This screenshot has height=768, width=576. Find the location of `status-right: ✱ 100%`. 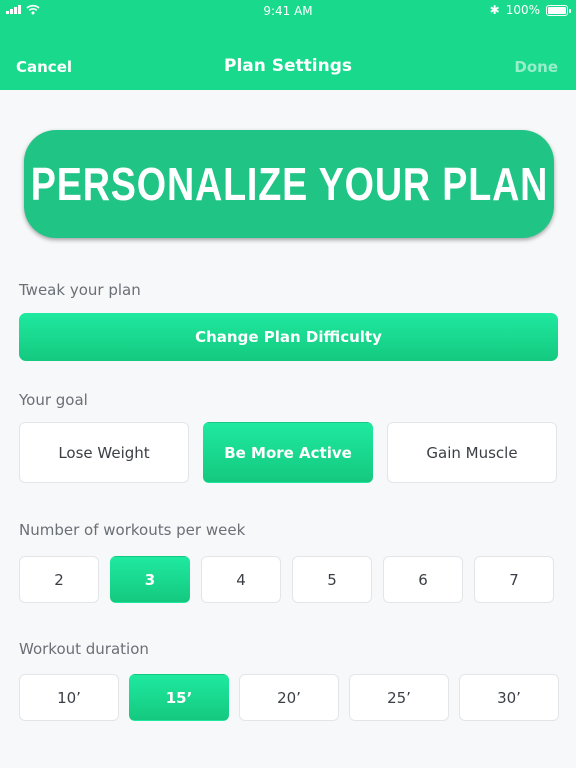

status-right: ✱ 100% is located at coordinates (530, 10).